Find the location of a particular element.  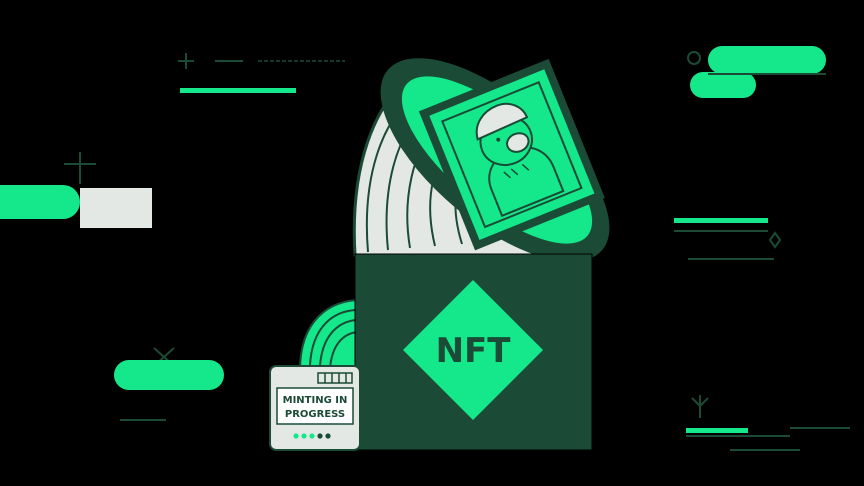

minting-status-line2: PROGRESS is located at coordinates (315, 414).